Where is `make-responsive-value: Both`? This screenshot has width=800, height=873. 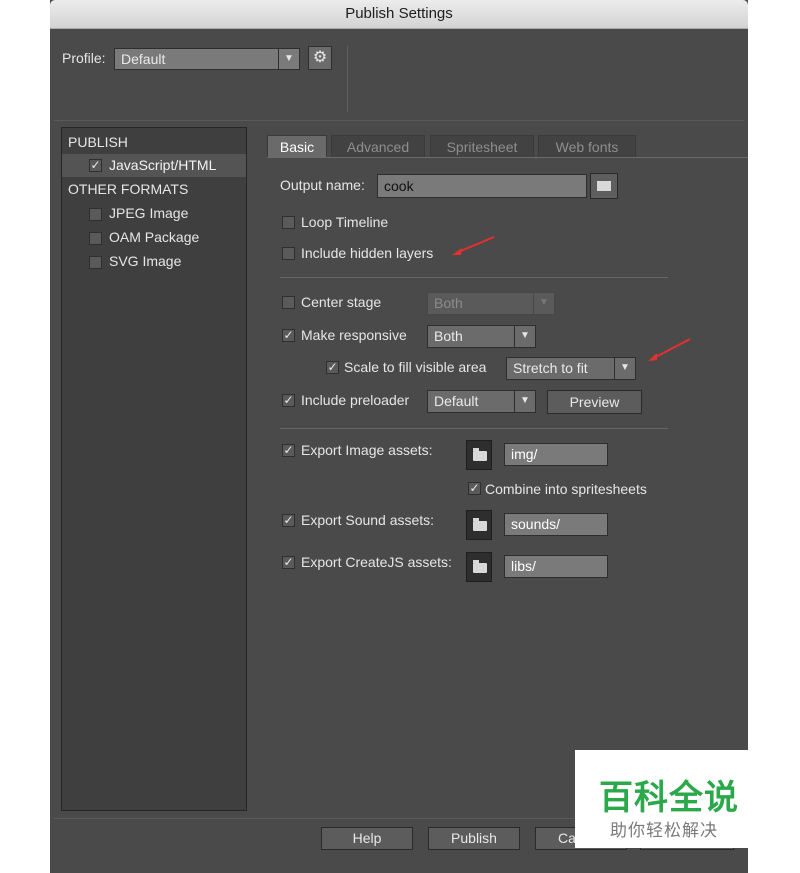
make-responsive-value: Both is located at coordinates (448, 336).